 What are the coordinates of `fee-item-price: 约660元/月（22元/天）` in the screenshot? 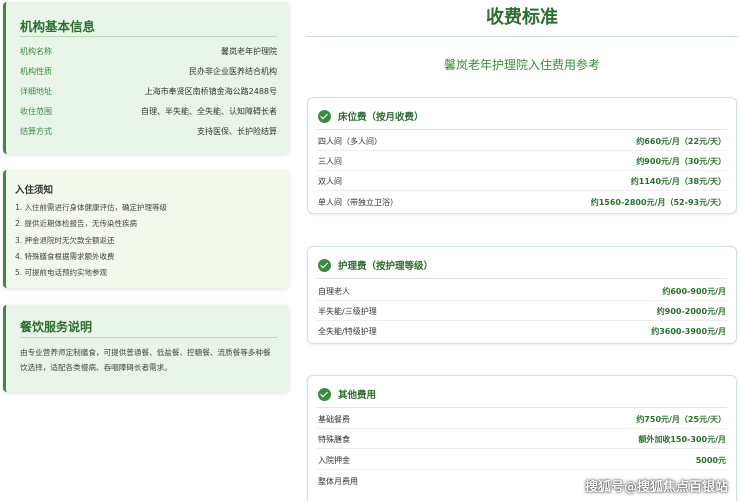 It's located at (681, 141).